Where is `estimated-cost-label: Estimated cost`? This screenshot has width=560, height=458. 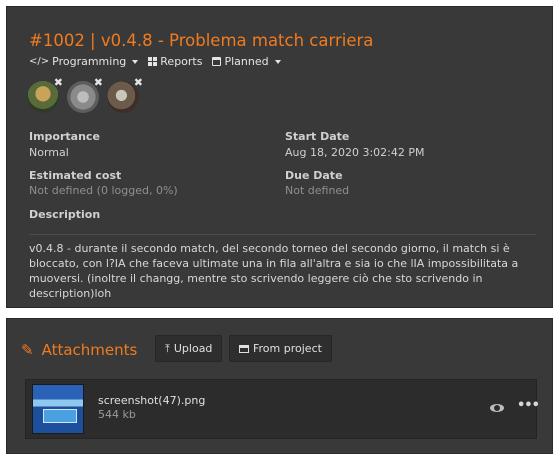 estimated-cost-label: Estimated cost is located at coordinates (75, 175).